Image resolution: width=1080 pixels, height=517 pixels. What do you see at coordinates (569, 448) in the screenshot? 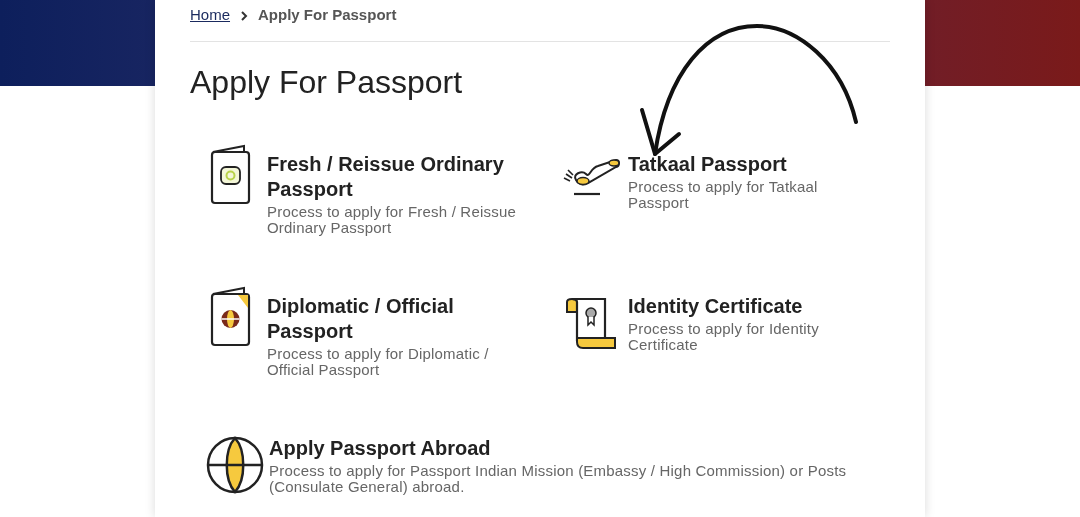
I see `service-title: Apply Passport Abroad` at bounding box center [569, 448].